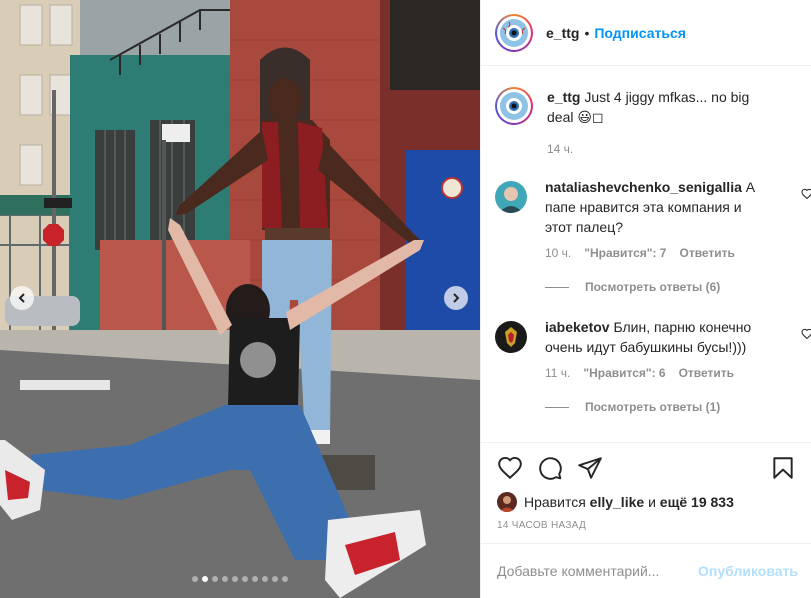 The image size is (811, 598). What do you see at coordinates (240, 579) in the screenshot?
I see `carousel-indicator` at bounding box center [240, 579].